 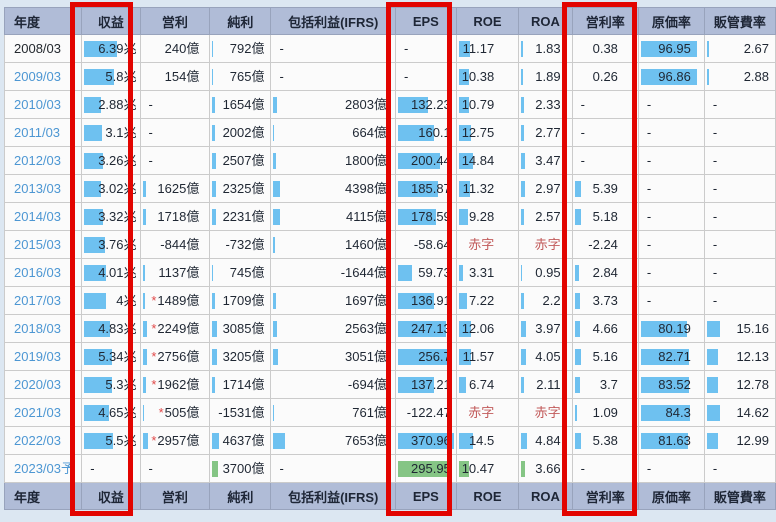 I want to click on year-link: 2014/03, so click(x=43, y=217).